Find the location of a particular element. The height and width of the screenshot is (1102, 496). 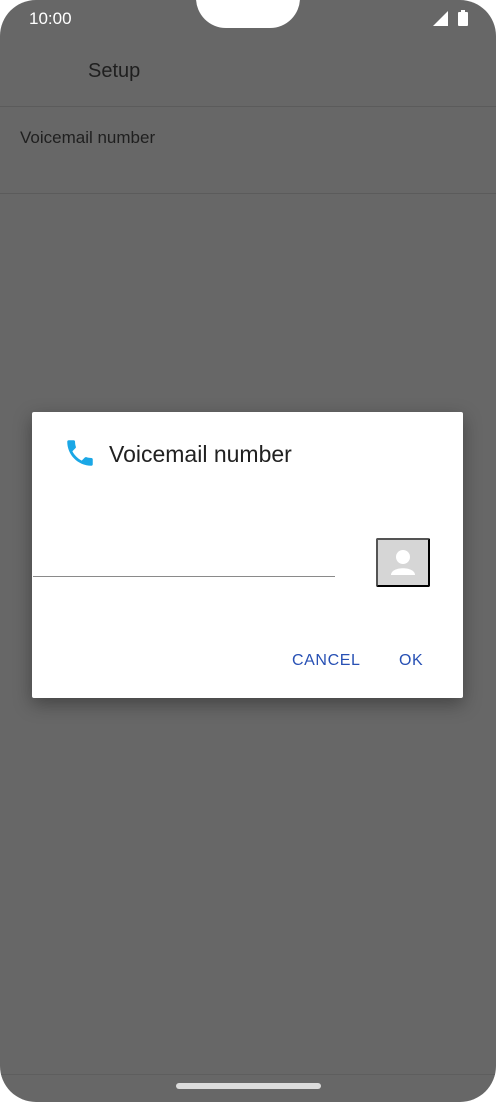

voicemail-number-label: Voicemail number is located at coordinates (88, 137).